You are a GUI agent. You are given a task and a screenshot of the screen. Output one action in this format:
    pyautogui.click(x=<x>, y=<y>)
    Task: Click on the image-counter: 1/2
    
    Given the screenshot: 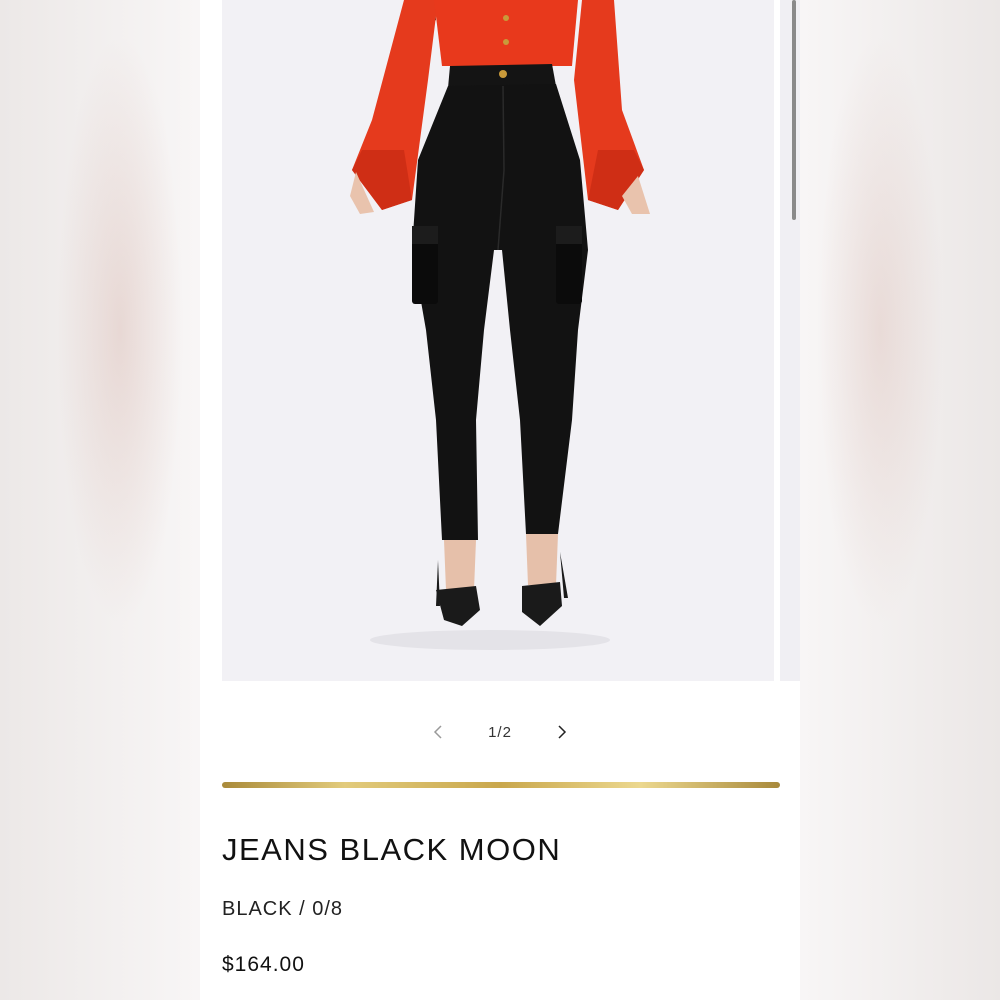 What is the action you would take?
    pyautogui.click(x=500, y=732)
    